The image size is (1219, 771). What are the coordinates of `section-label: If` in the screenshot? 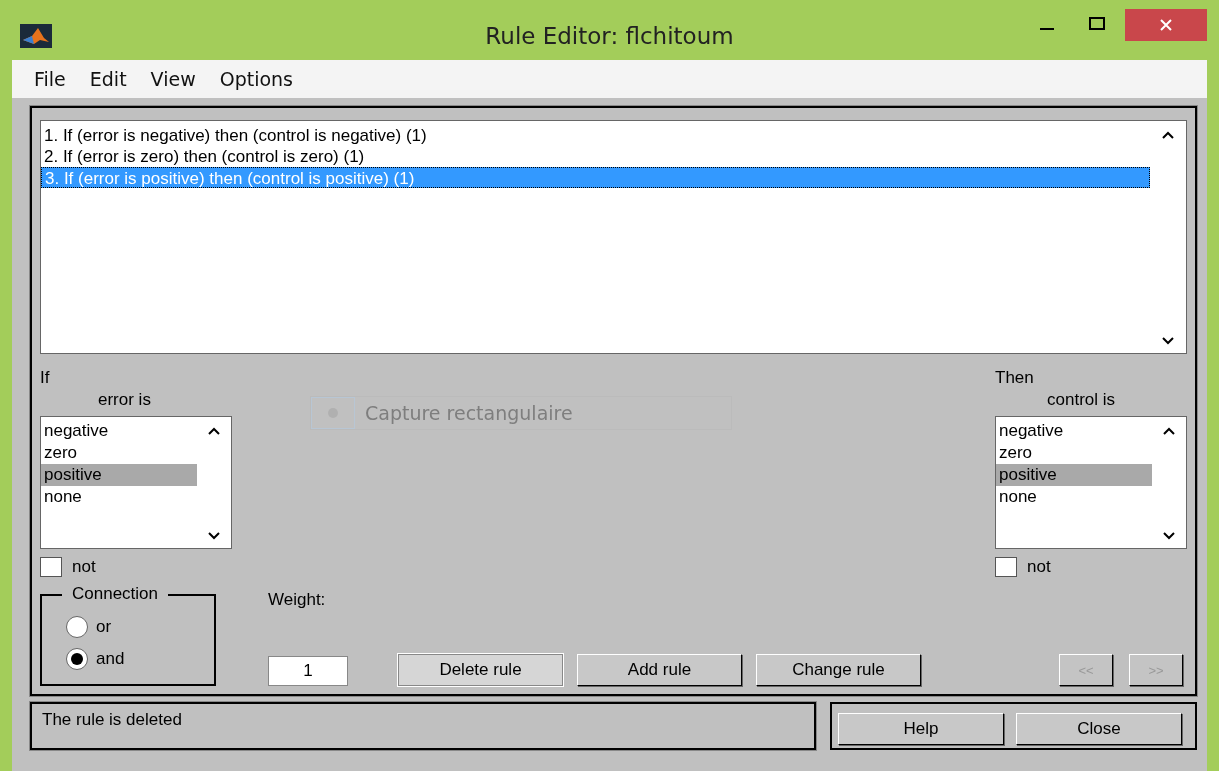 It's located at (45, 378).